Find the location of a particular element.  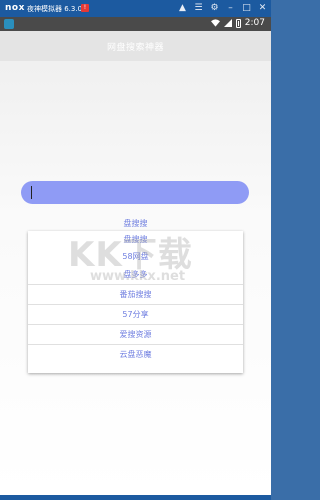

emulator-bottom-border is located at coordinates (135, 497).